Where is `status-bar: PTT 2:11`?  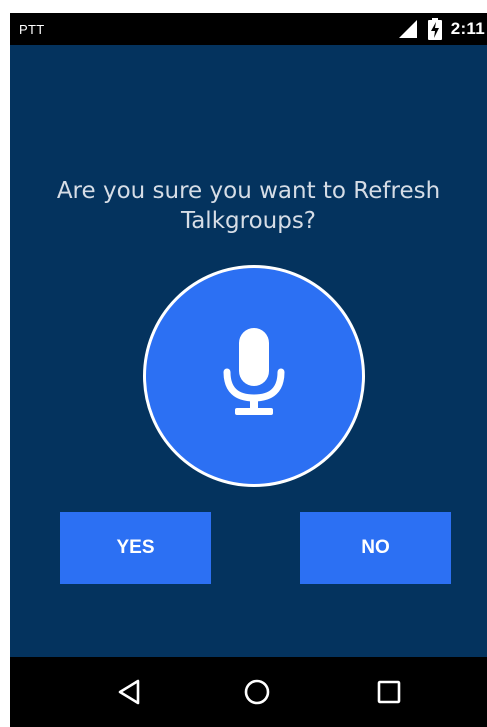 status-bar: PTT 2:11 is located at coordinates (248, 29).